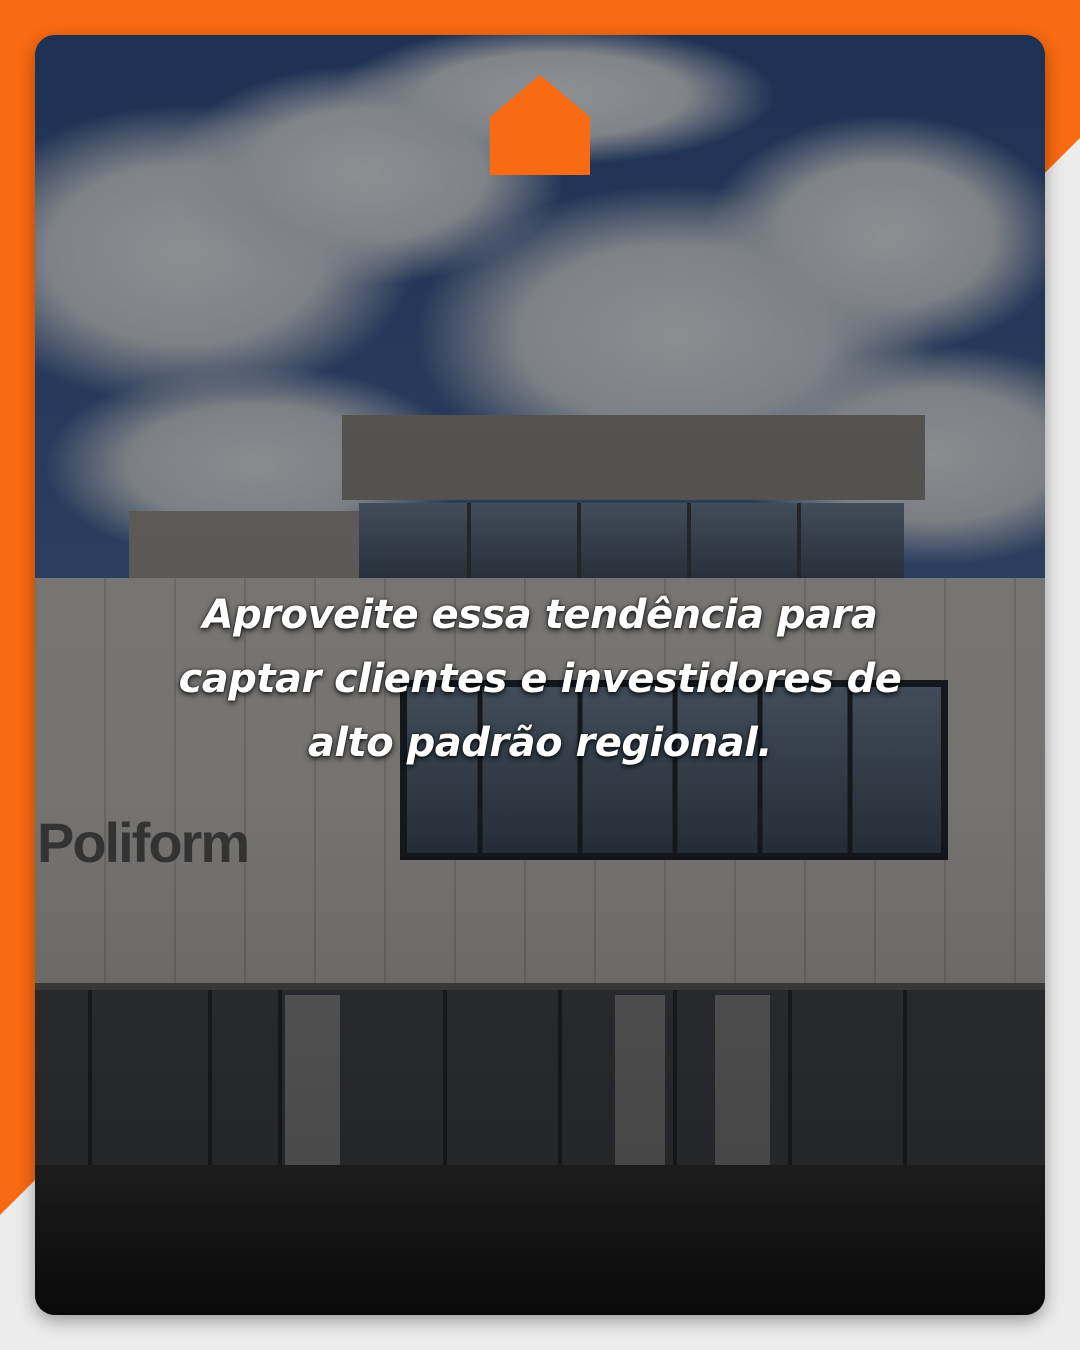 The image size is (1080, 1350). Describe the element at coordinates (540, 125) in the screenshot. I see `house-icon` at that location.